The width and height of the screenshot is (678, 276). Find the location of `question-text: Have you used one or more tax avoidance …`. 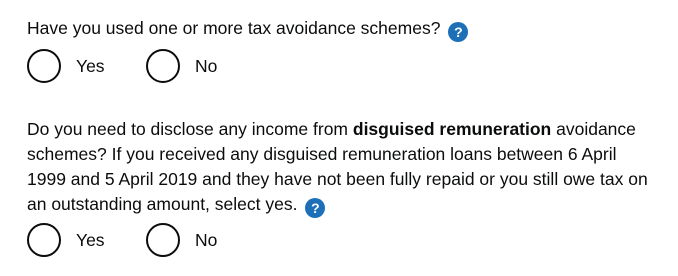

question-text: Have you used one or more tax avoidance … is located at coordinates (234, 28).